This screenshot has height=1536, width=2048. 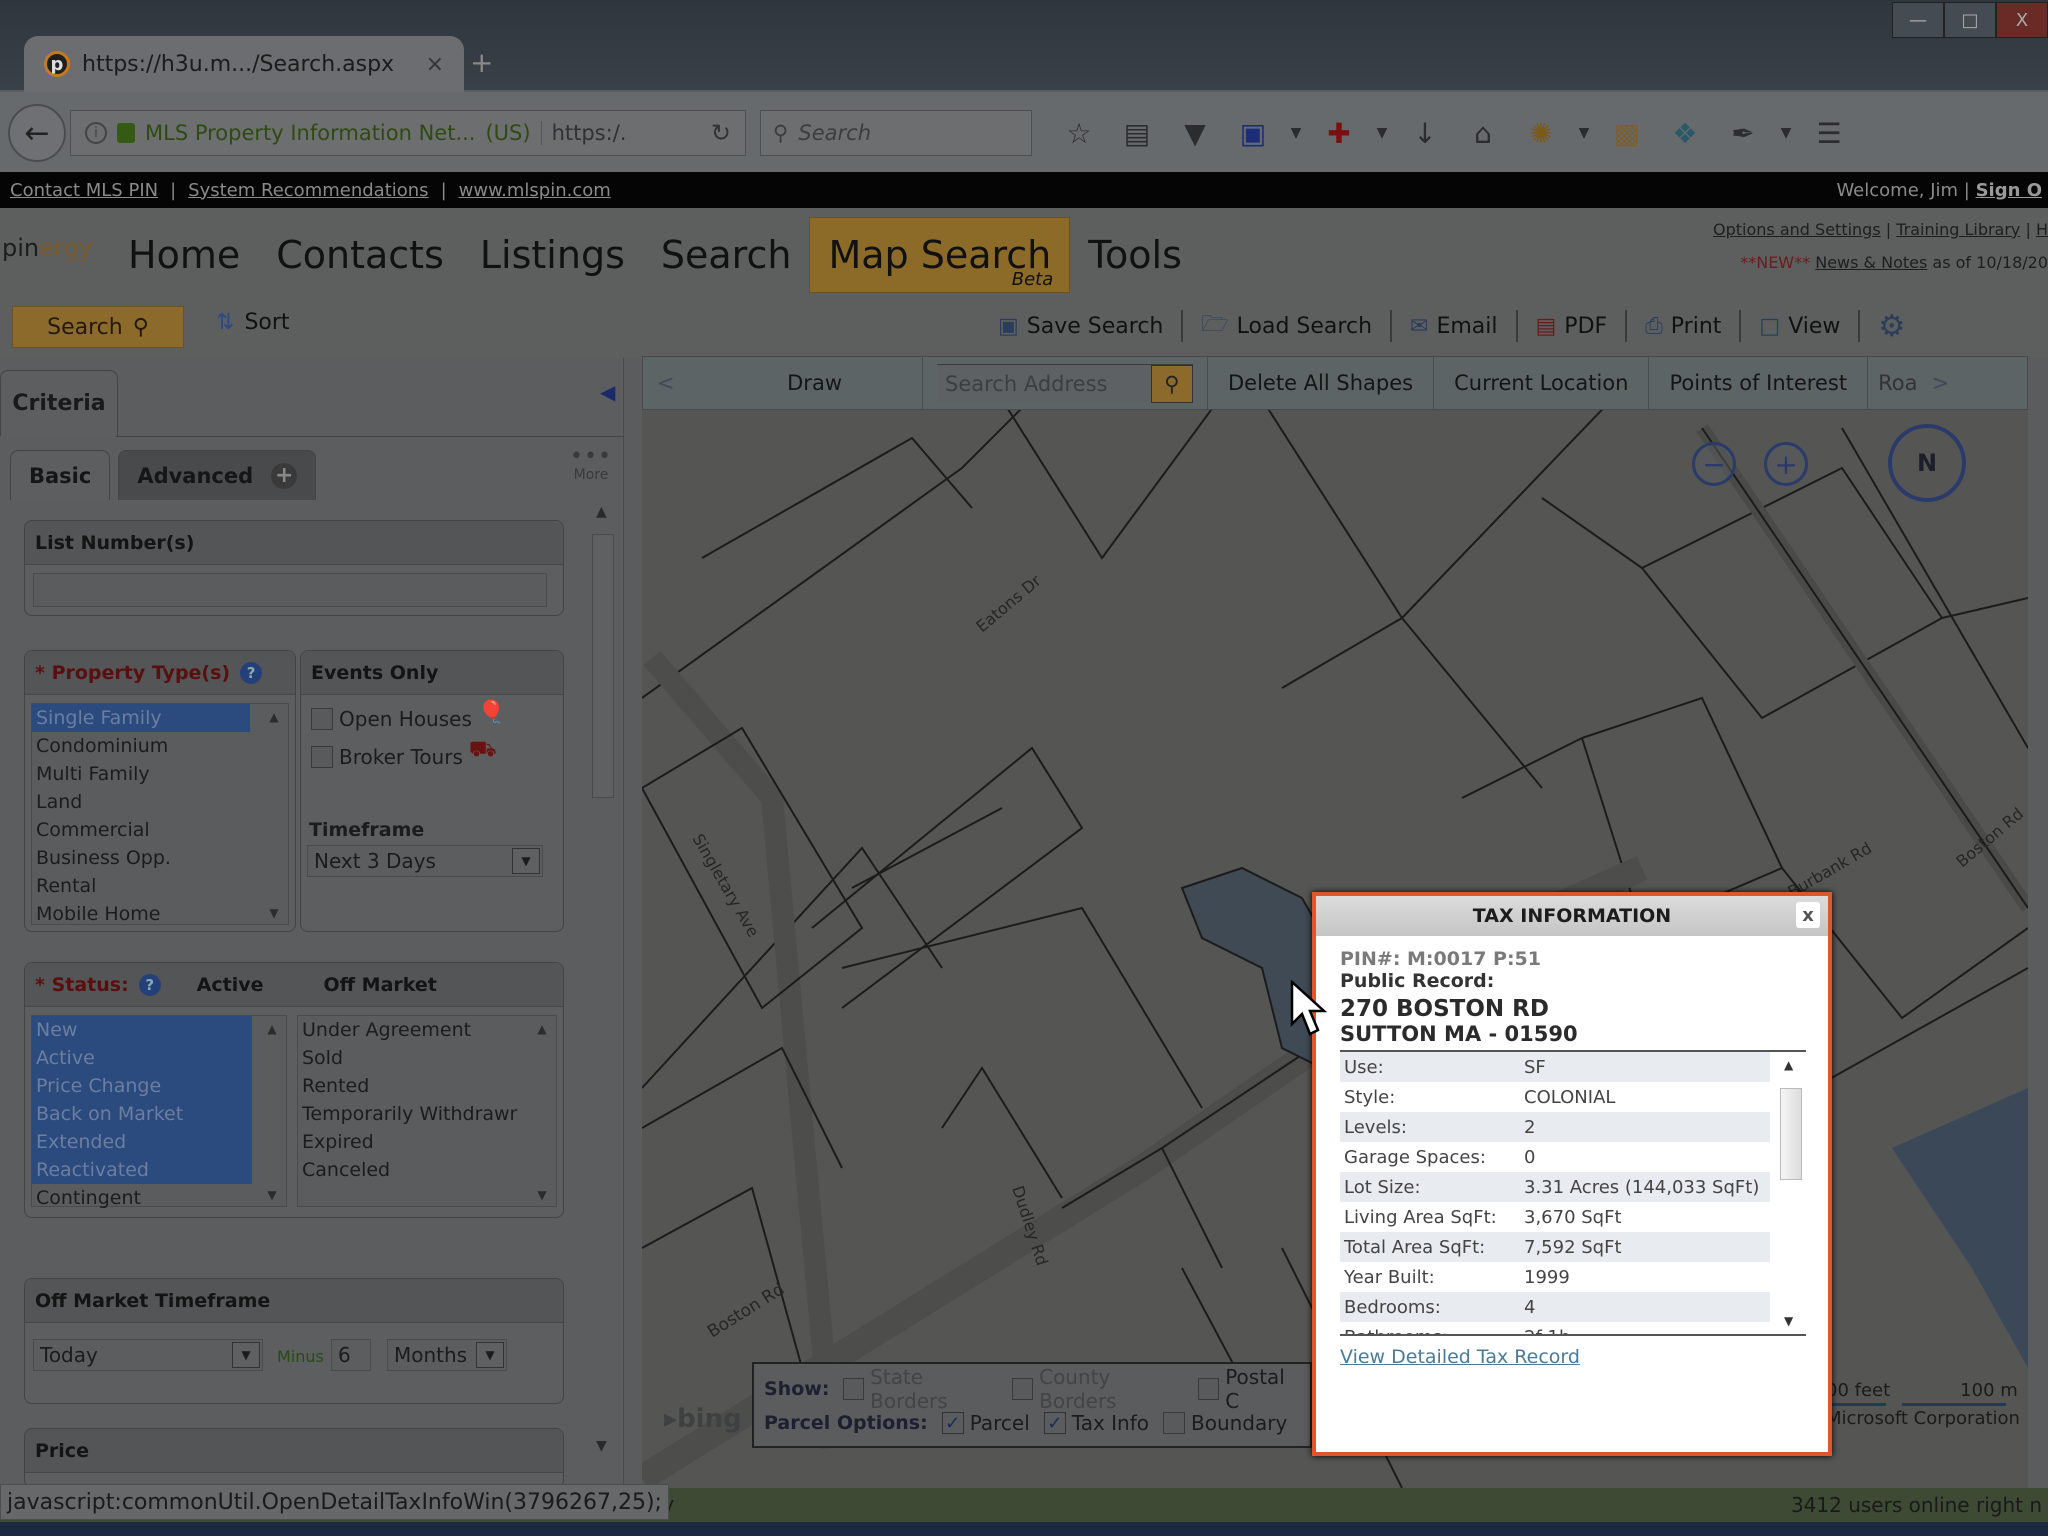 What do you see at coordinates (1339, 133) in the screenshot?
I see `first-aid-icon: ✚` at bounding box center [1339, 133].